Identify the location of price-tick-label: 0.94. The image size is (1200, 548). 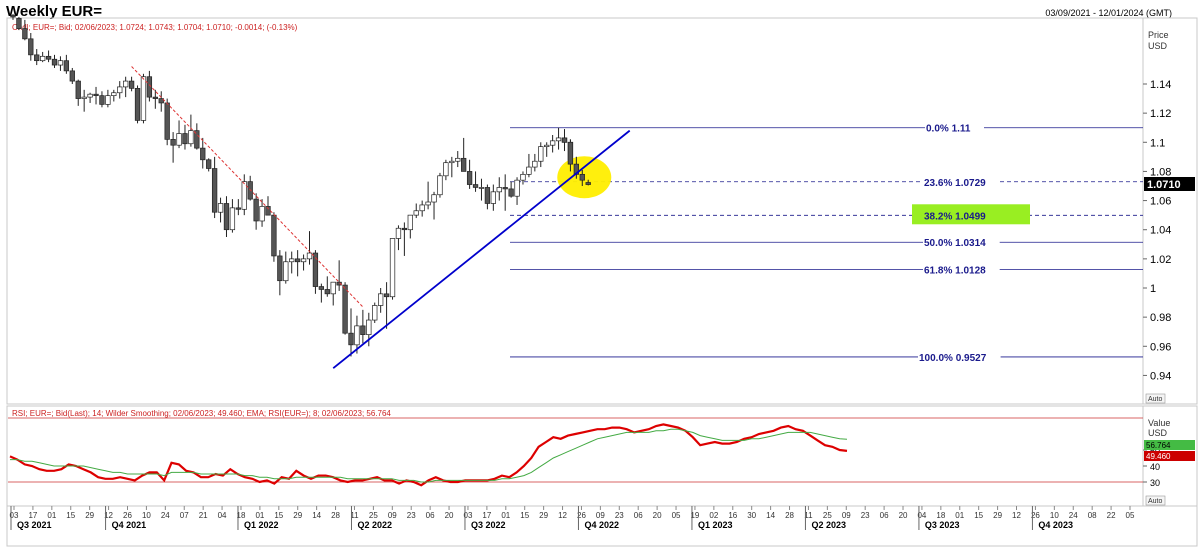
(1160, 376).